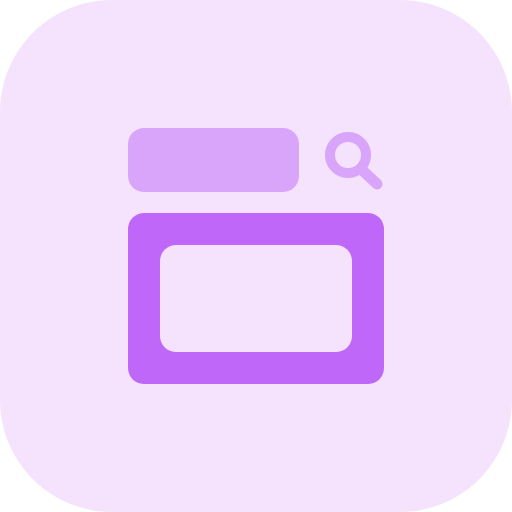 This screenshot has width=512, height=512. What do you see at coordinates (256, 298) in the screenshot?
I see `window-content-area` at bounding box center [256, 298].